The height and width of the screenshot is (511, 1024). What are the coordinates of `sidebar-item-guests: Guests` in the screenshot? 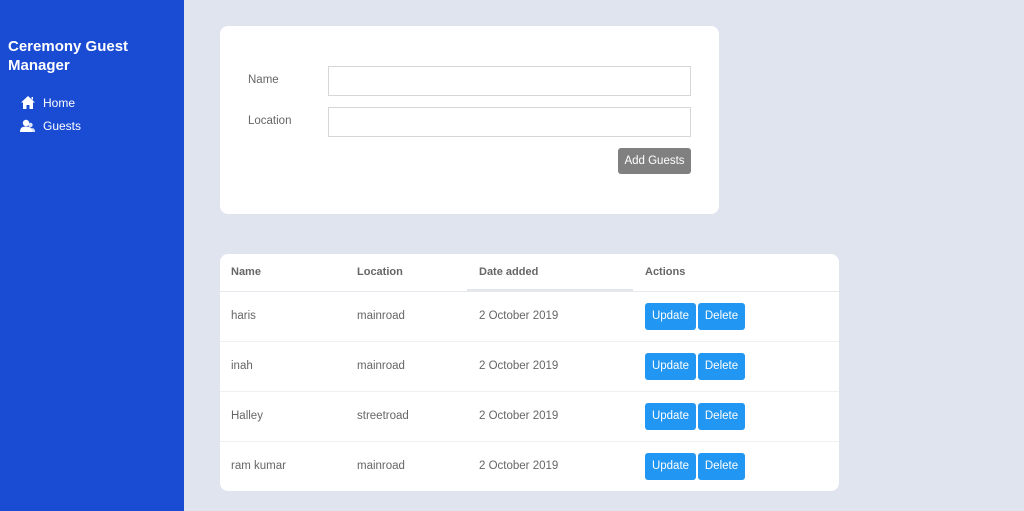 It's located at (50, 125).